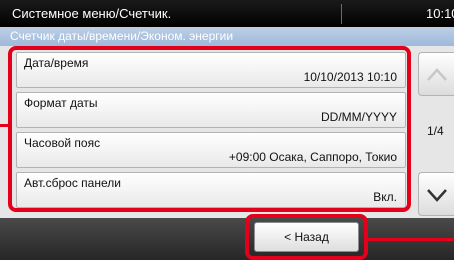 The image size is (454, 260). Describe the element at coordinates (341, 14) in the screenshot. I see `title-divider` at that location.